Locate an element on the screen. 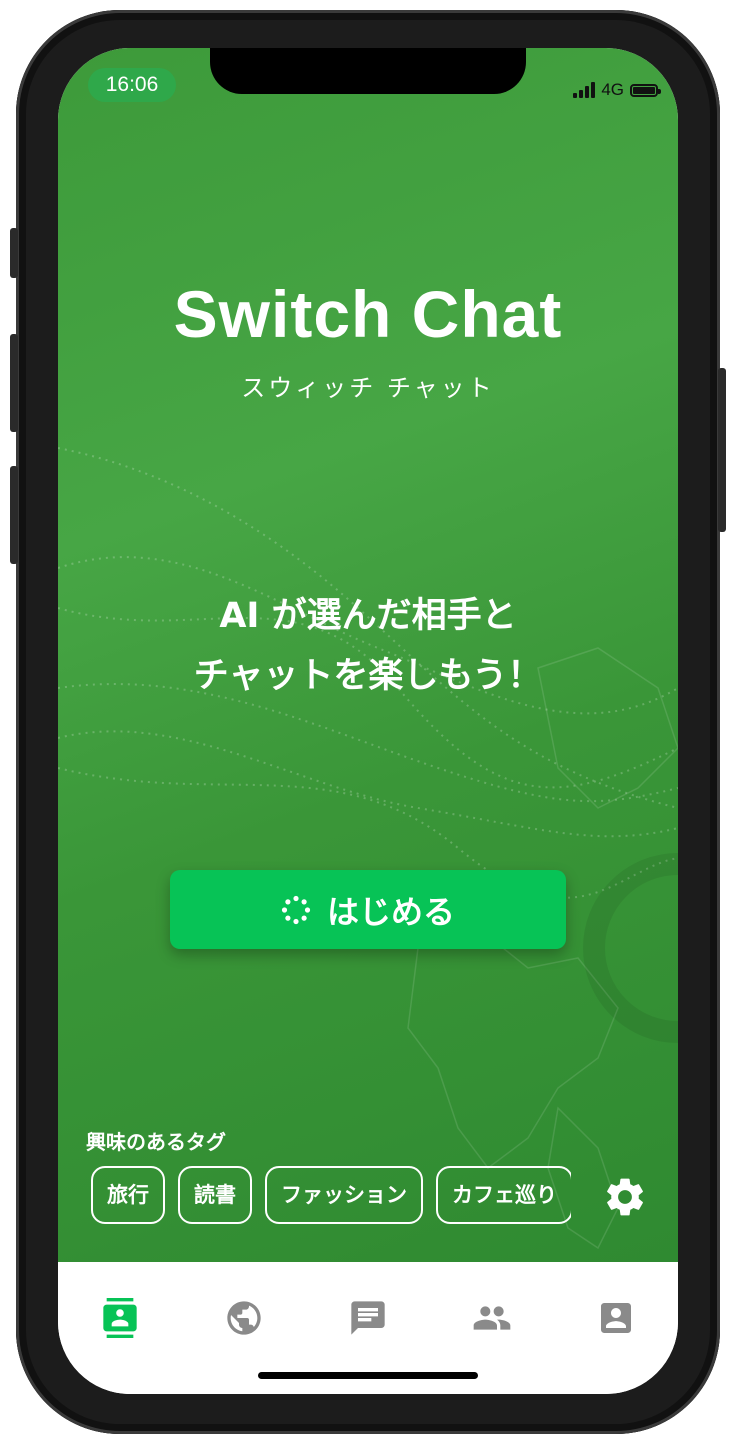  tag-chip: 旅行 is located at coordinates (128, 1195).